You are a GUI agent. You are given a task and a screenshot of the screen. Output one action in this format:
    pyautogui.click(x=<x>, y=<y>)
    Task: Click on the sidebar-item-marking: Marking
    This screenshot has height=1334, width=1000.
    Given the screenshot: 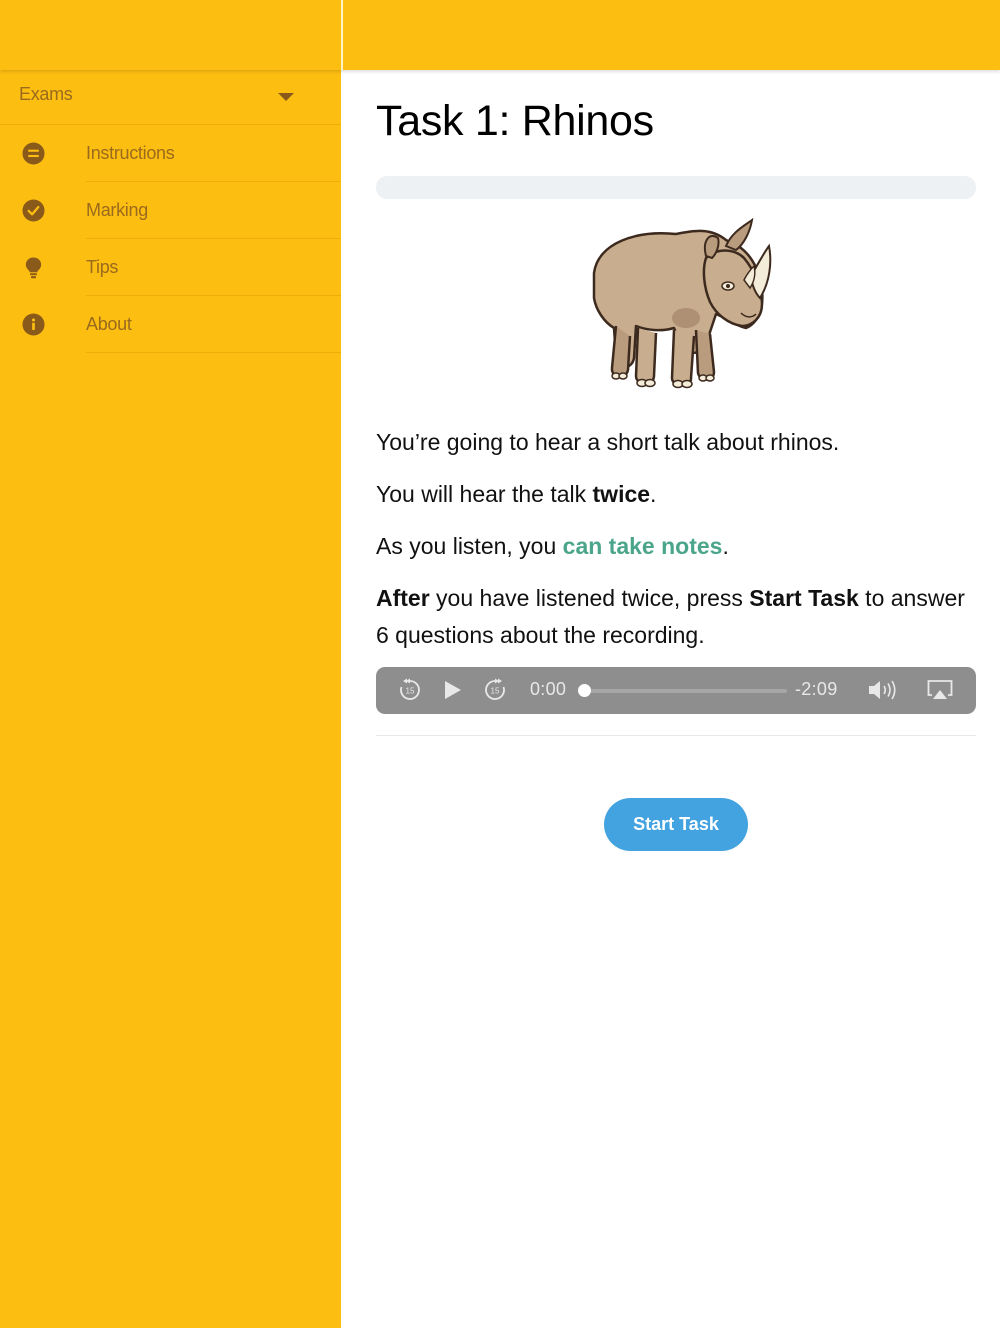 What is the action you would take?
    pyautogui.click(x=170, y=210)
    